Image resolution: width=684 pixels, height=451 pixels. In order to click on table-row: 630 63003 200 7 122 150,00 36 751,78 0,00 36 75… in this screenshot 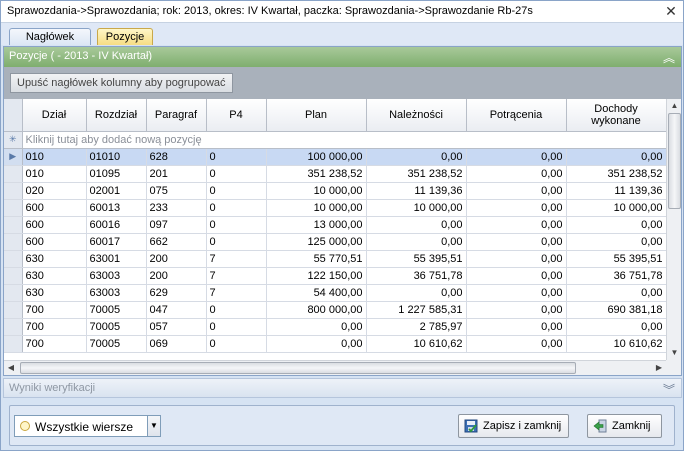, I will do `click(335, 276)`.